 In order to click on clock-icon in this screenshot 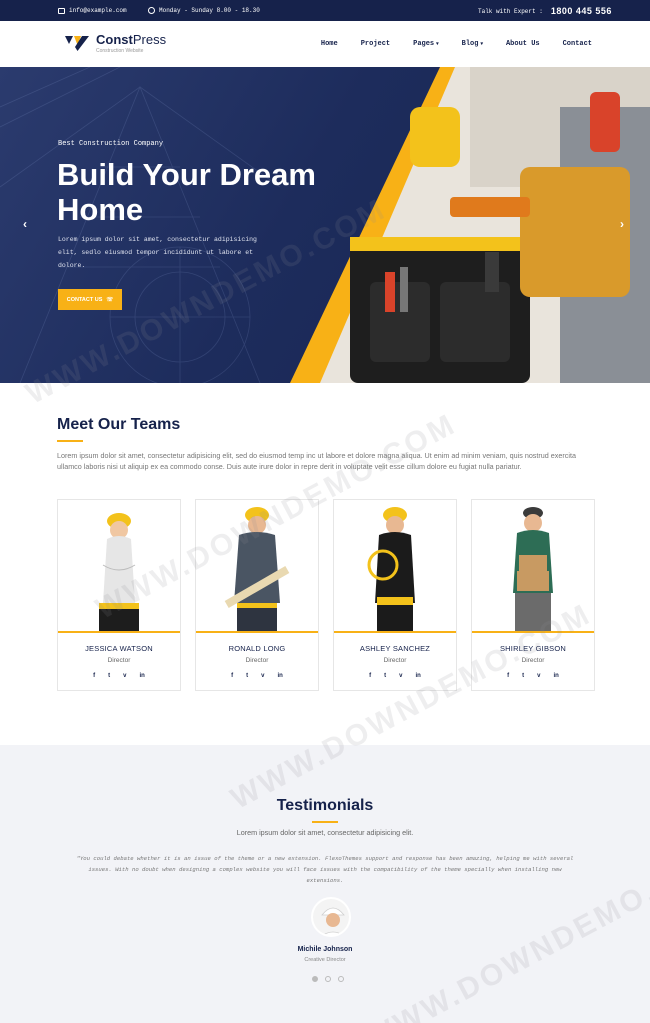, I will do `click(151, 10)`.